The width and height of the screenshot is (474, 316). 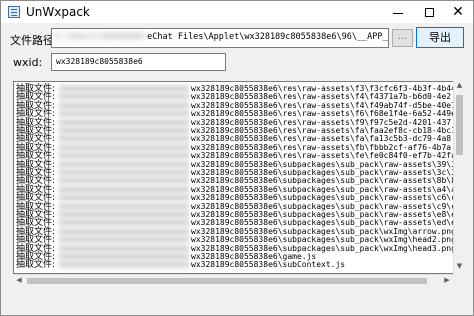 What do you see at coordinates (19, 280) in the screenshot?
I see `scroll-left-icon: ◀` at bounding box center [19, 280].